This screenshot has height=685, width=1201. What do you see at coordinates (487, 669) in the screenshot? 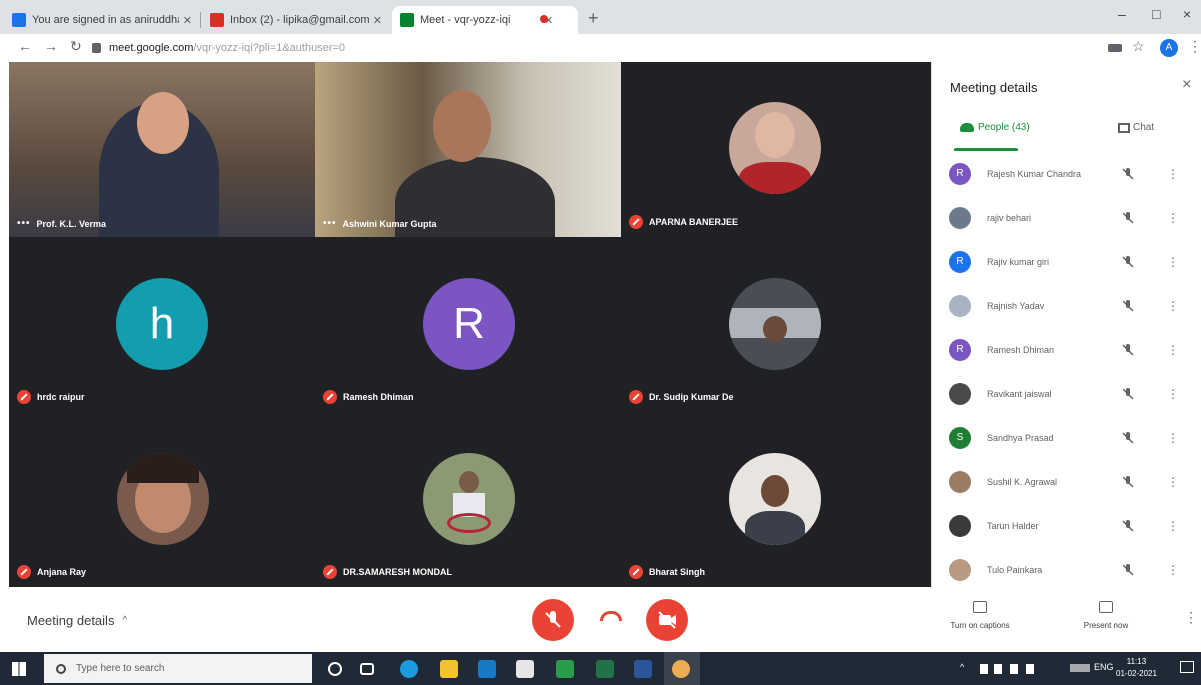
I see `mail-icon` at bounding box center [487, 669].